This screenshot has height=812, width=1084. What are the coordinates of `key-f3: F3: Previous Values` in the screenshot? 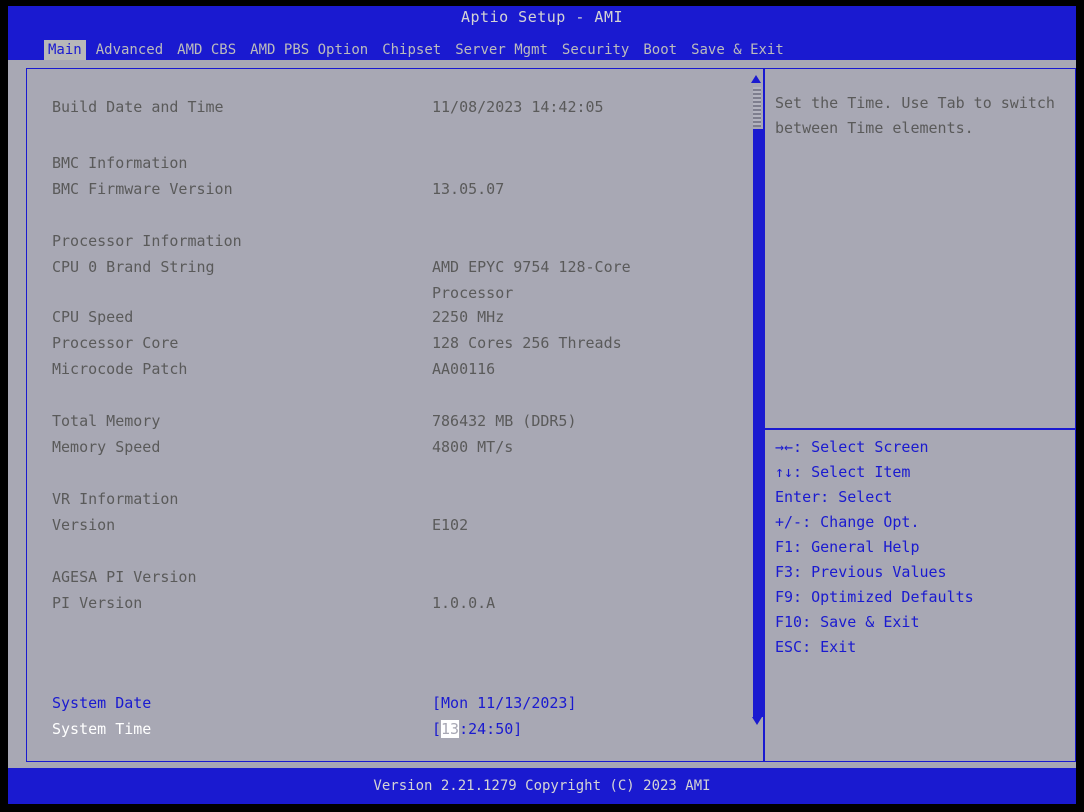 It's located at (861, 572).